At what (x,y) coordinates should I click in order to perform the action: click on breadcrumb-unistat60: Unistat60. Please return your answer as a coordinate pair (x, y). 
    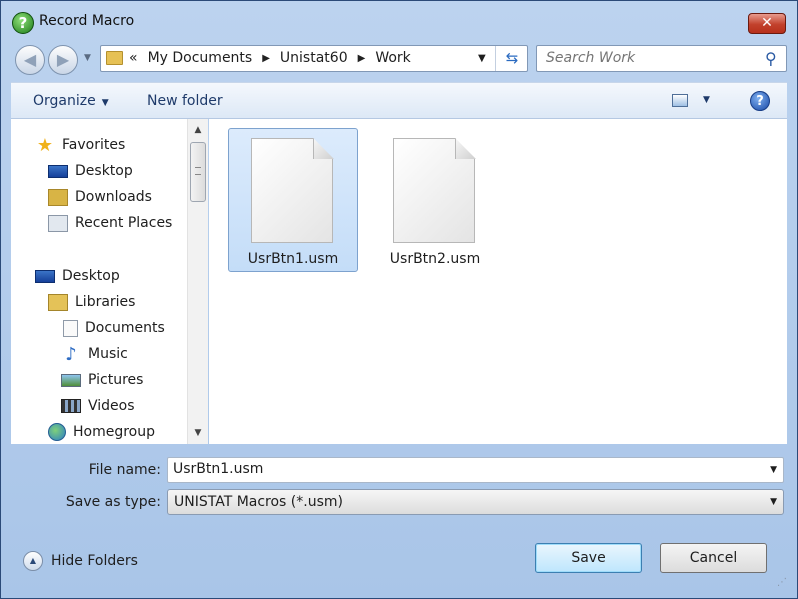
    Looking at the image, I should click on (314, 58).